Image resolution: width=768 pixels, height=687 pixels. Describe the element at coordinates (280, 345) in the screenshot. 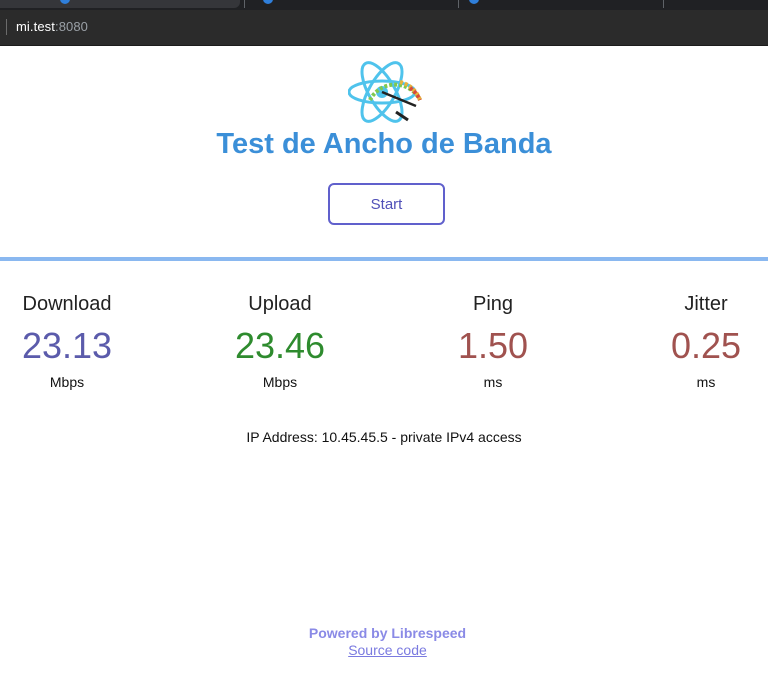

I see `metric-value: 23.46` at that location.